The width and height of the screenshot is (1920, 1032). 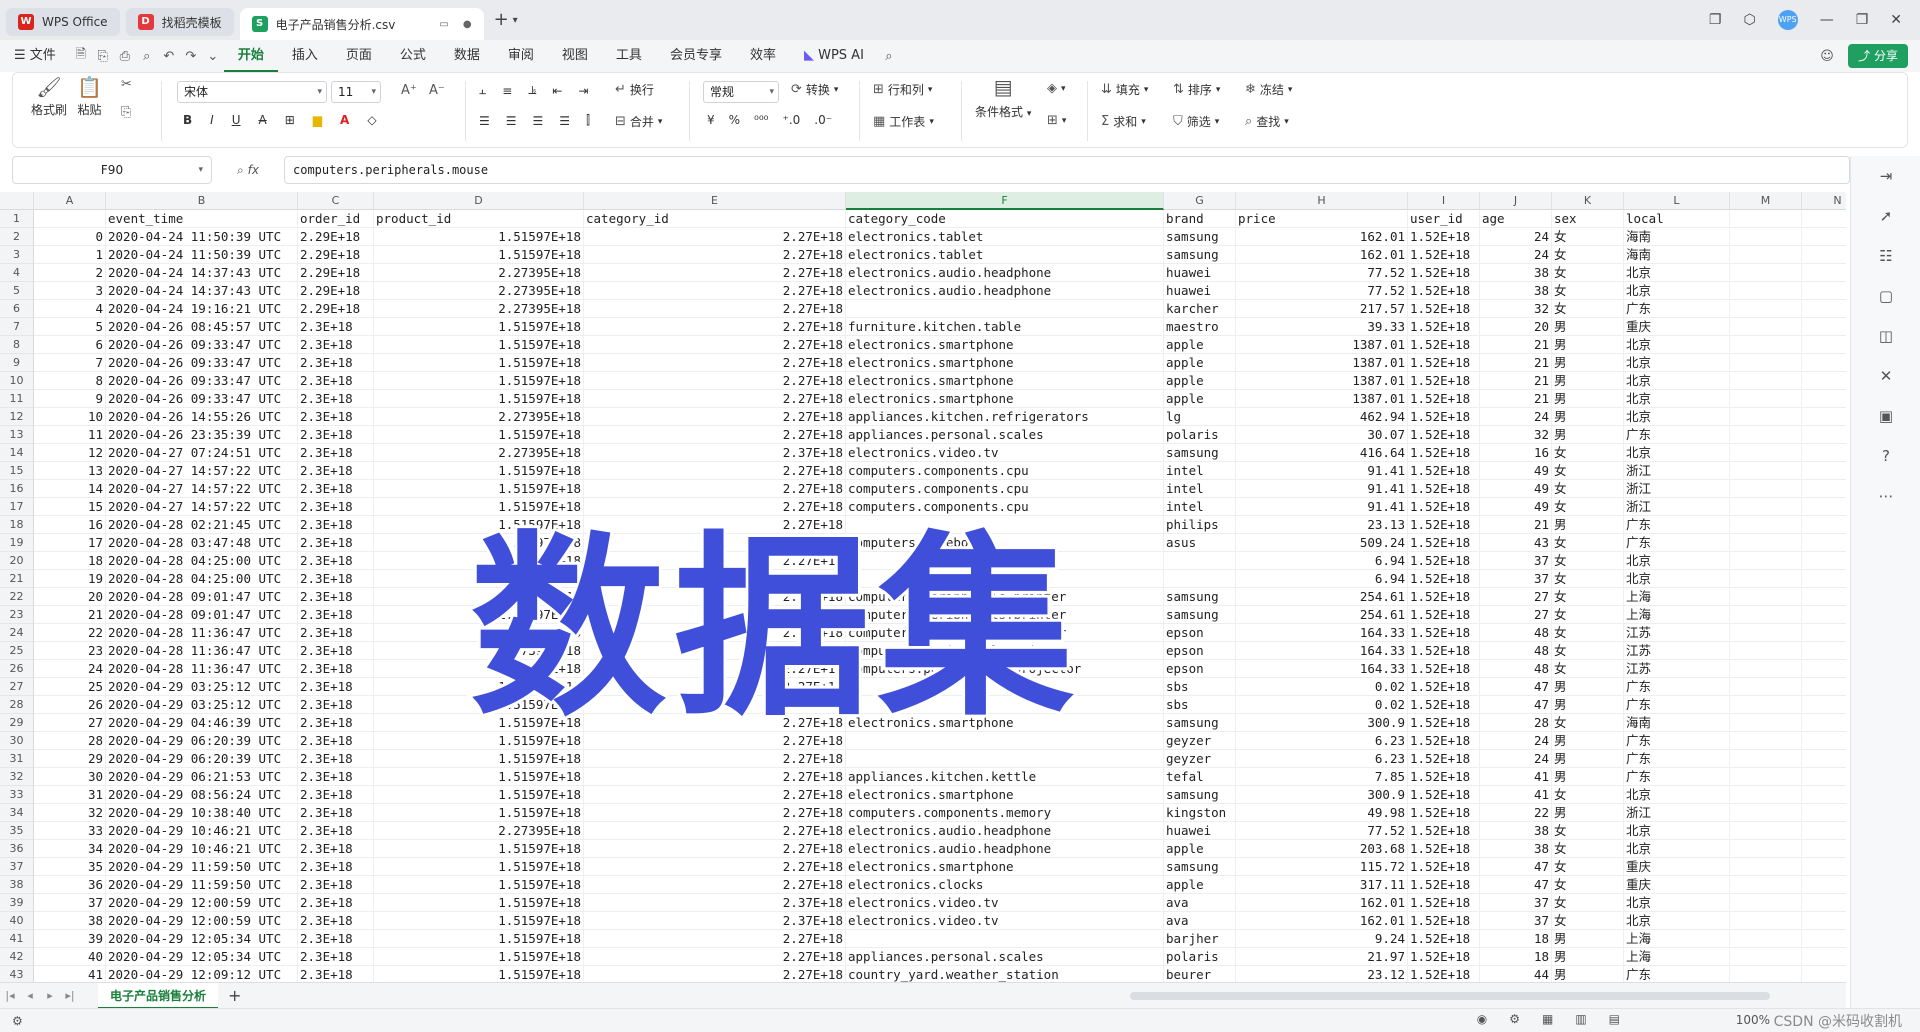 I want to click on row-header: 34, so click(x=17, y=813).